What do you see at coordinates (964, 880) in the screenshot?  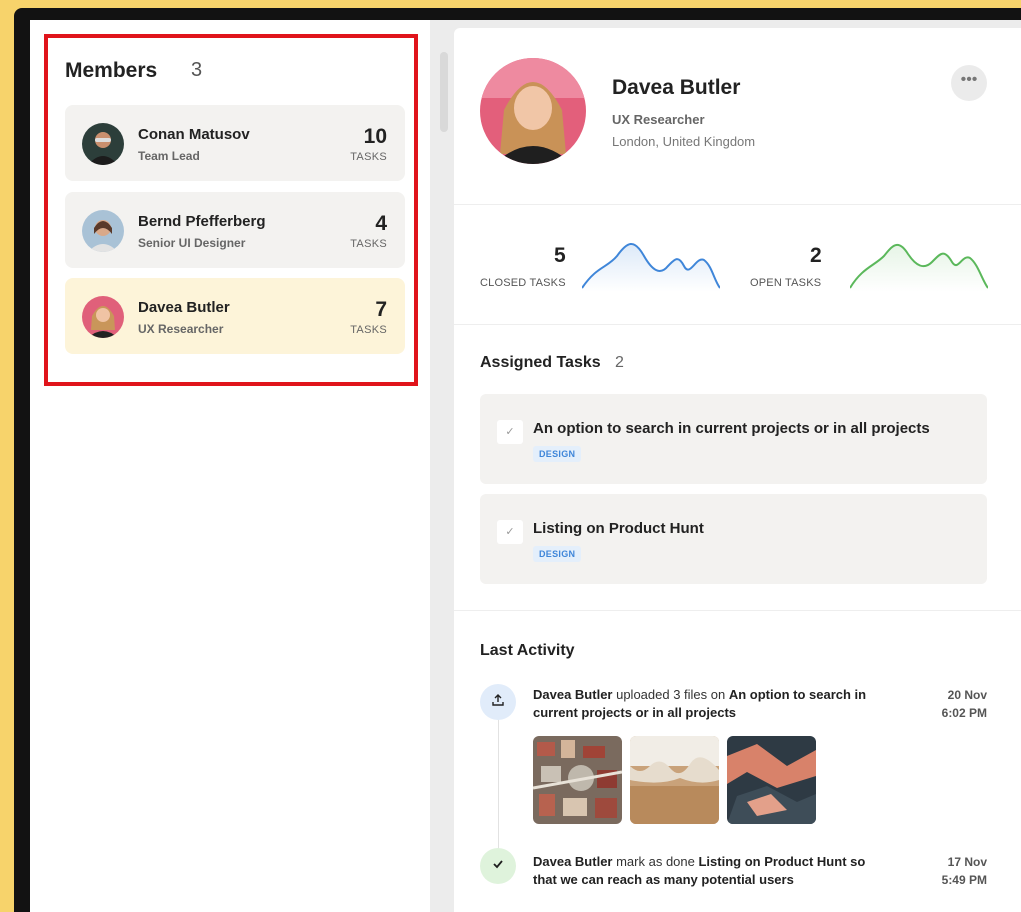 I see `activity-time: 5:49 PM` at bounding box center [964, 880].